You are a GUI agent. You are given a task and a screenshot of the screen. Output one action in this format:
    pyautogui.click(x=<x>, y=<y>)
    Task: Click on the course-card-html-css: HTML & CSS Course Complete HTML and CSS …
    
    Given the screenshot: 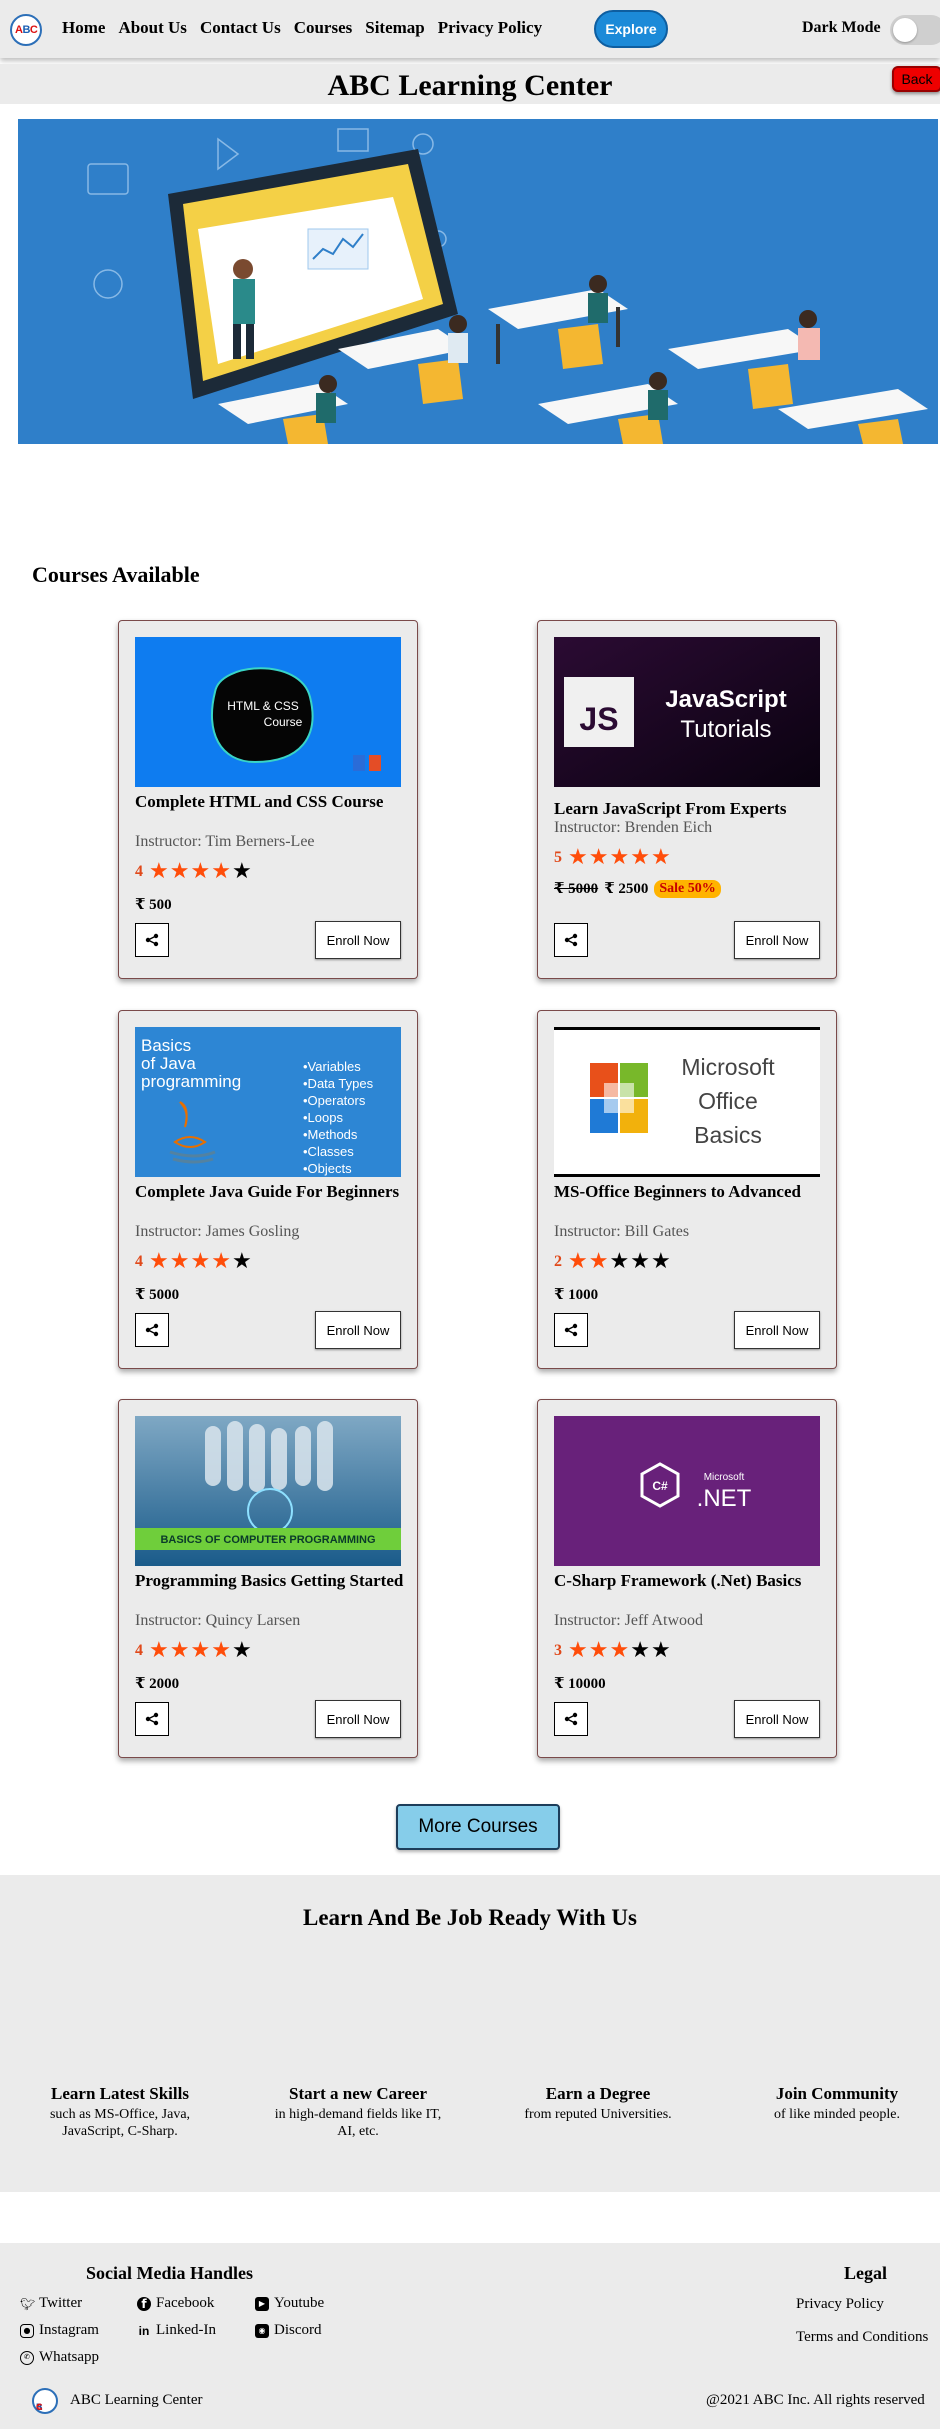 What is the action you would take?
    pyautogui.click(x=268, y=799)
    